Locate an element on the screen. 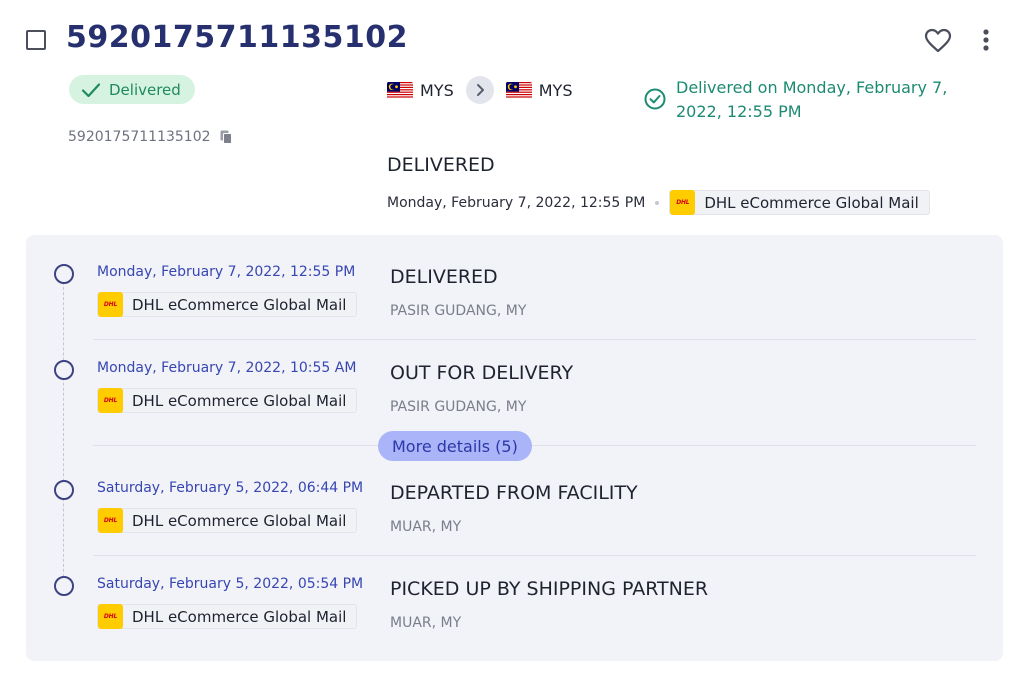 The width and height of the screenshot is (1024, 683). timeline-line is located at coordinates (63, 432).